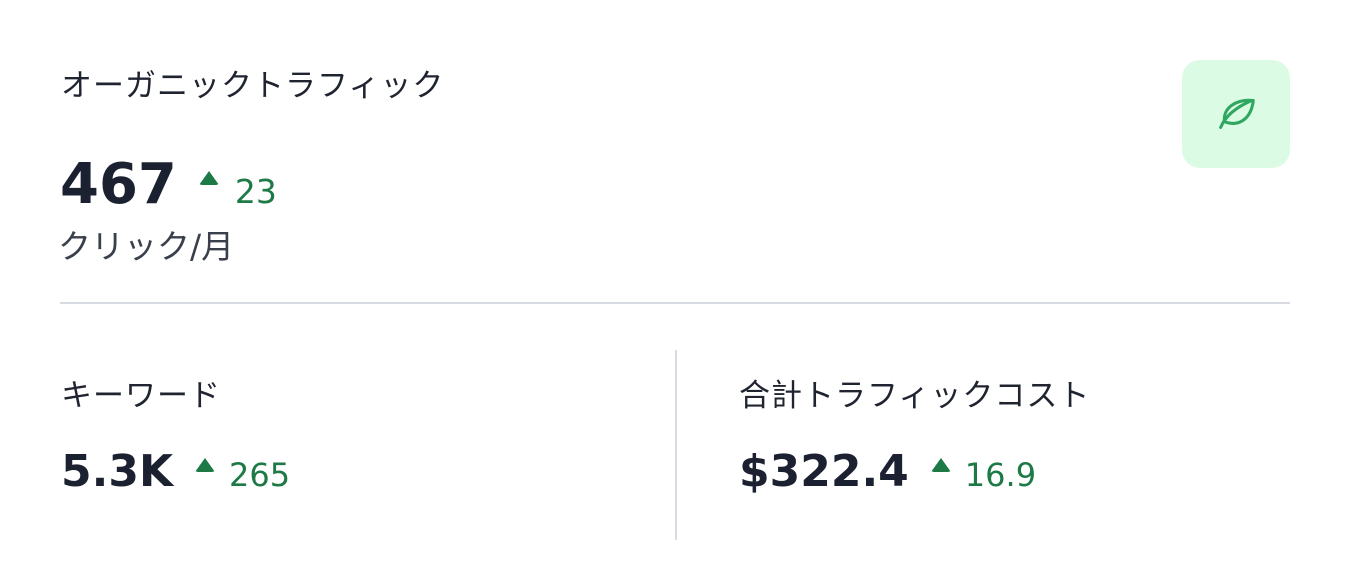  I want to click on traffic-value: 467, so click(118, 184).